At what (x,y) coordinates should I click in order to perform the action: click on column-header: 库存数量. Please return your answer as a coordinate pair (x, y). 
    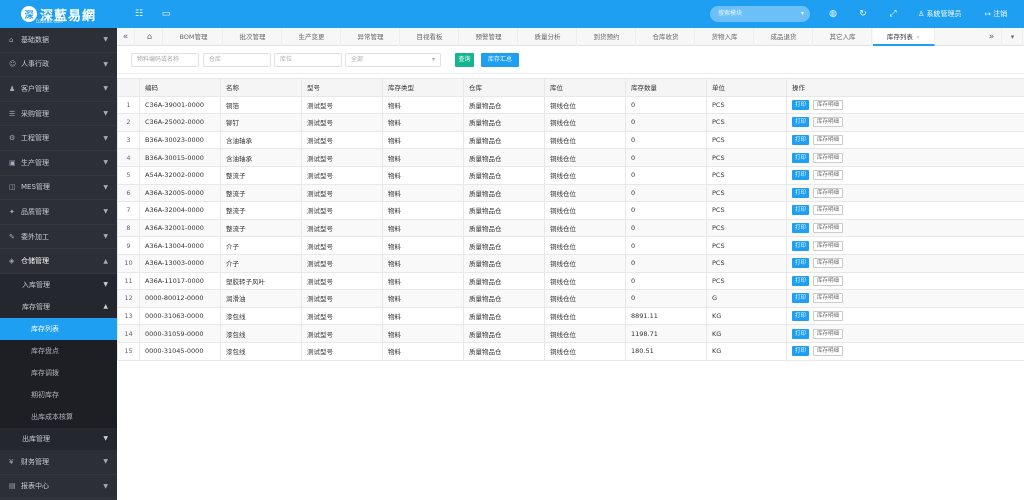
    Looking at the image, I should click on (666, 87).